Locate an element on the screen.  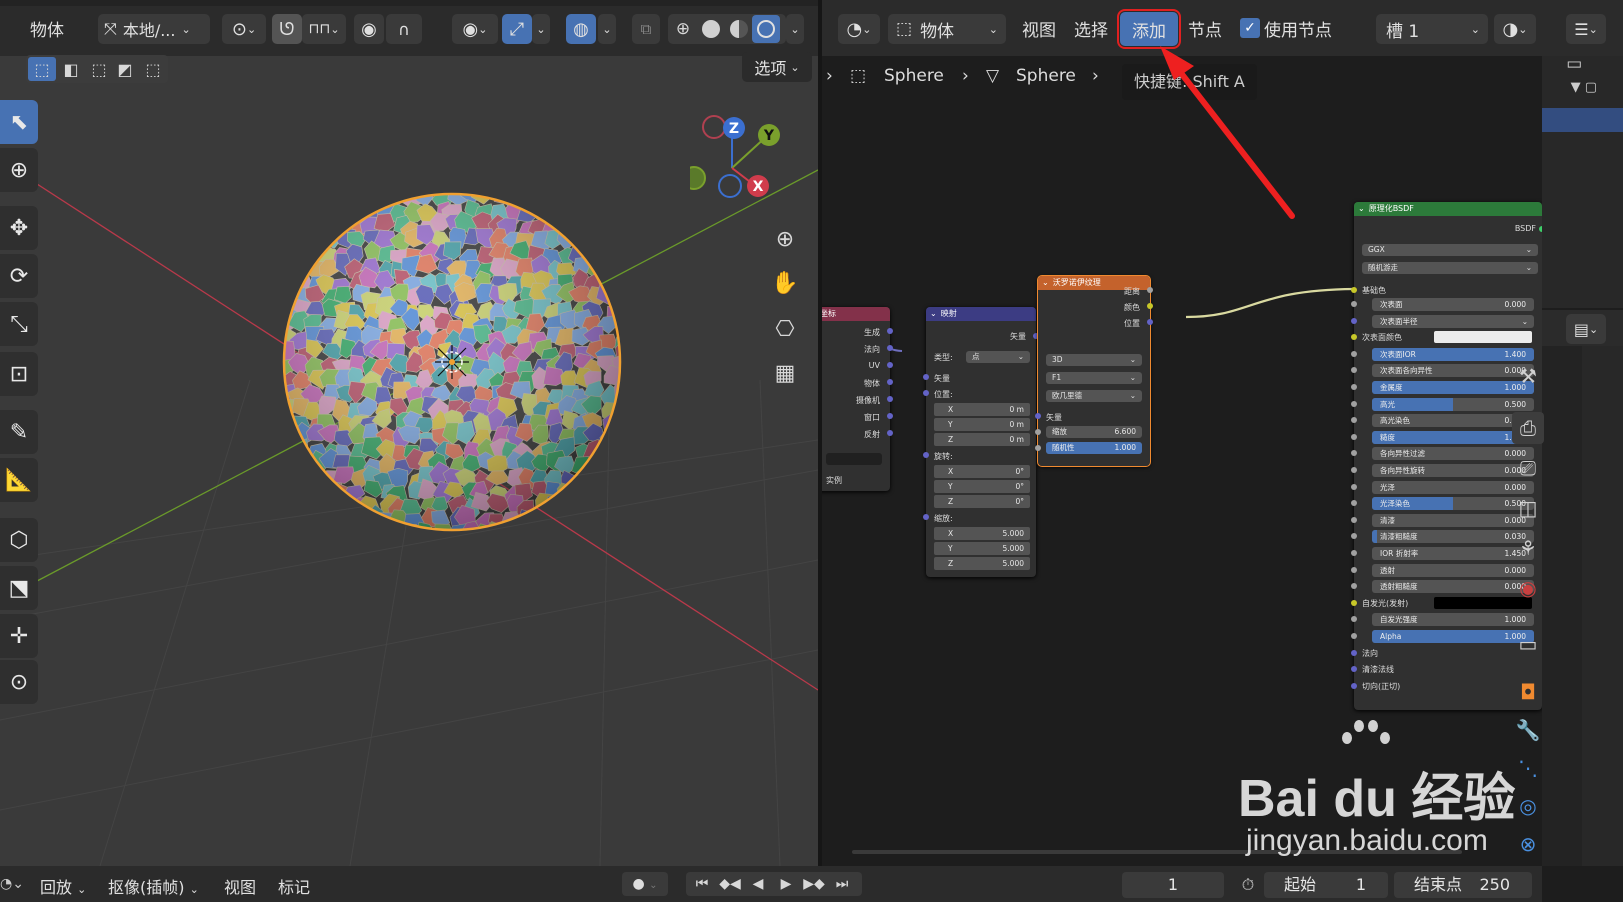
current-frame-field: 1 is located at coordinates (1173, 885).